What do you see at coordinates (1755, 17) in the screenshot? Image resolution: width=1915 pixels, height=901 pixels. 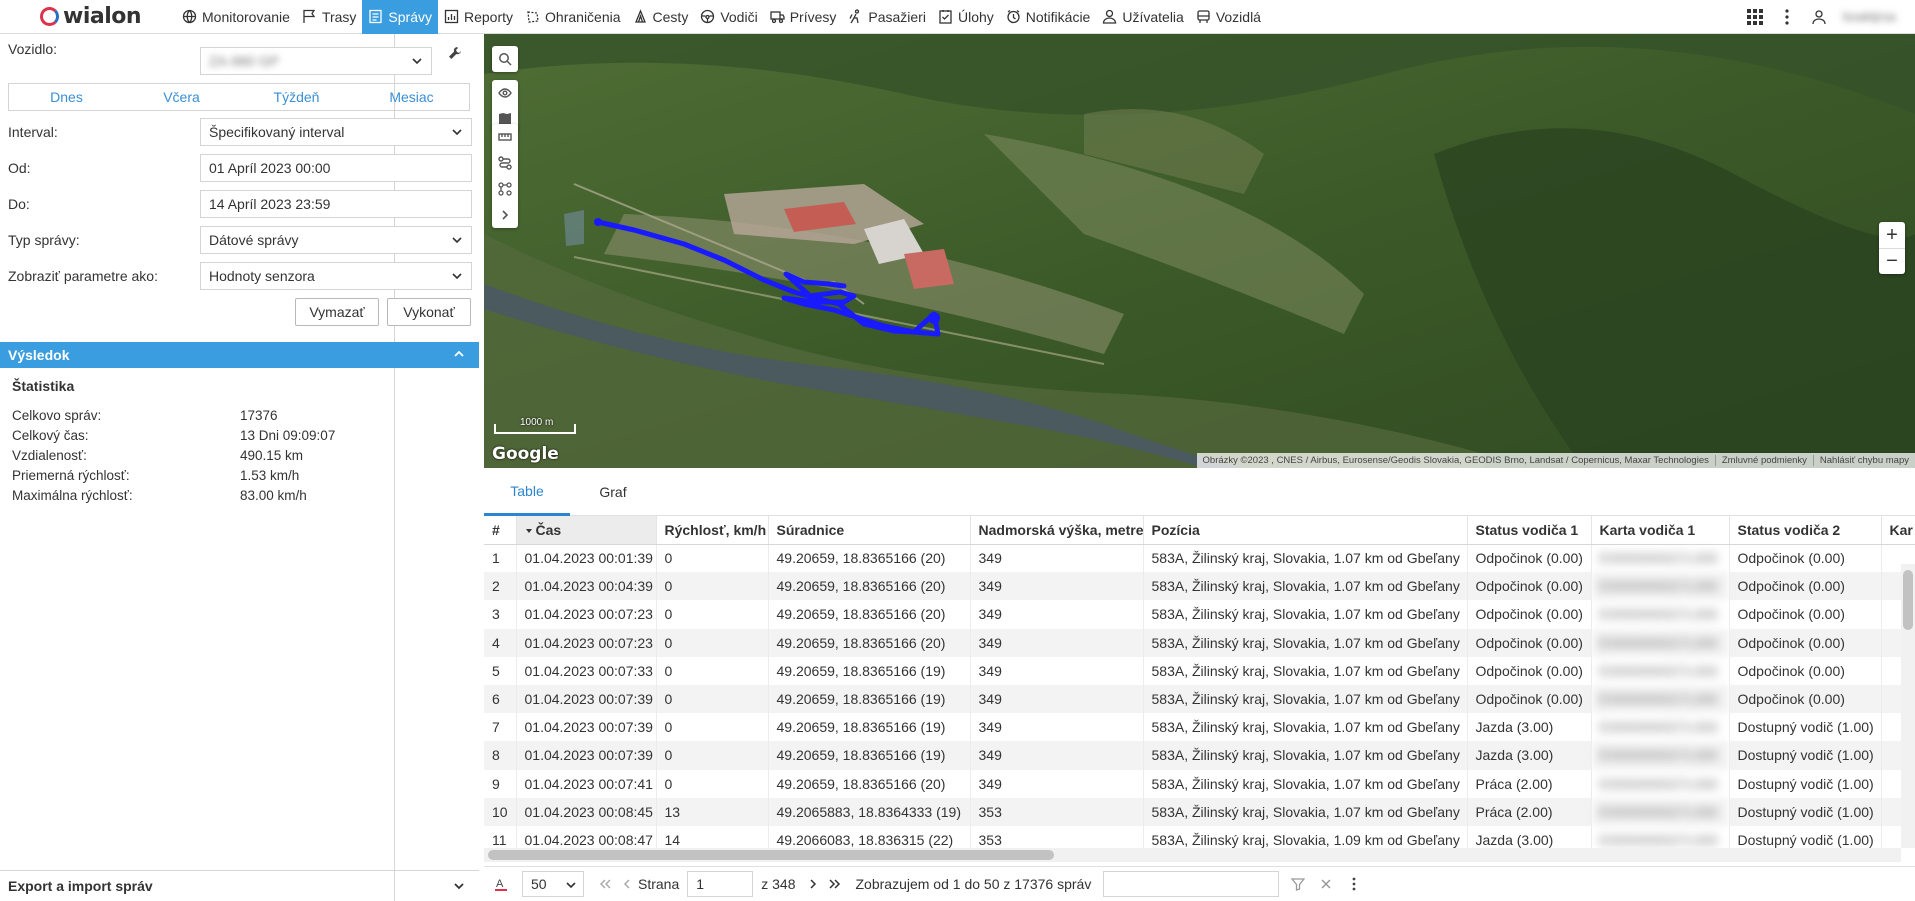 I see `apps-grid-icon` at bounding box center [1755, 17].